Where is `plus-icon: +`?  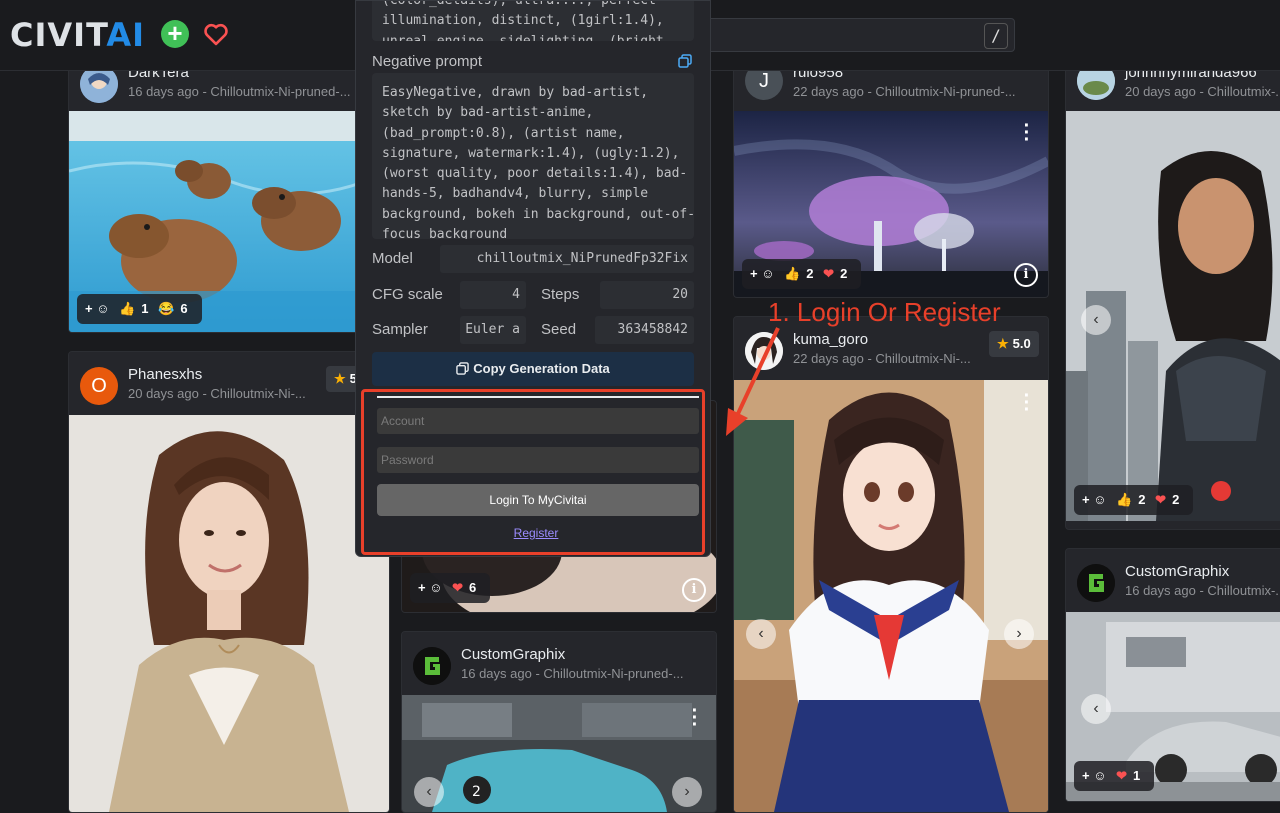
plus-icon: + is located at coordinates (175, 33).